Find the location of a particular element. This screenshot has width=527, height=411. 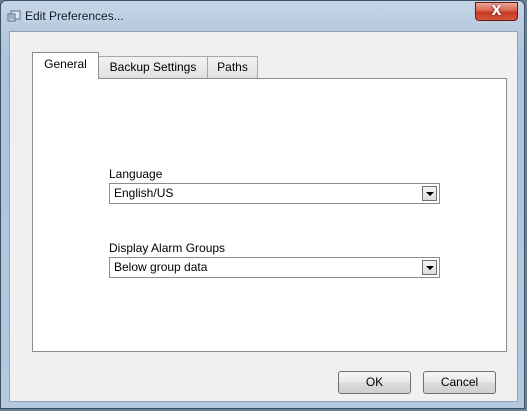

language-select: English/US is located at coordinates (274, 193).